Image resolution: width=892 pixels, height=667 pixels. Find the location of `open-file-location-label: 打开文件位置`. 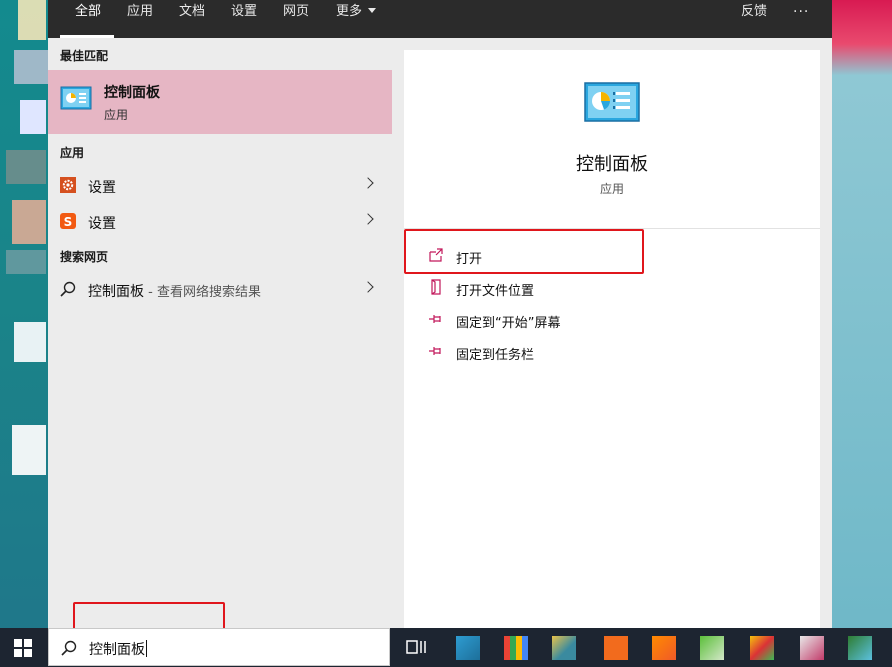

open-file-location-label: 打开文件位置 is located at coordinates (495, 291).